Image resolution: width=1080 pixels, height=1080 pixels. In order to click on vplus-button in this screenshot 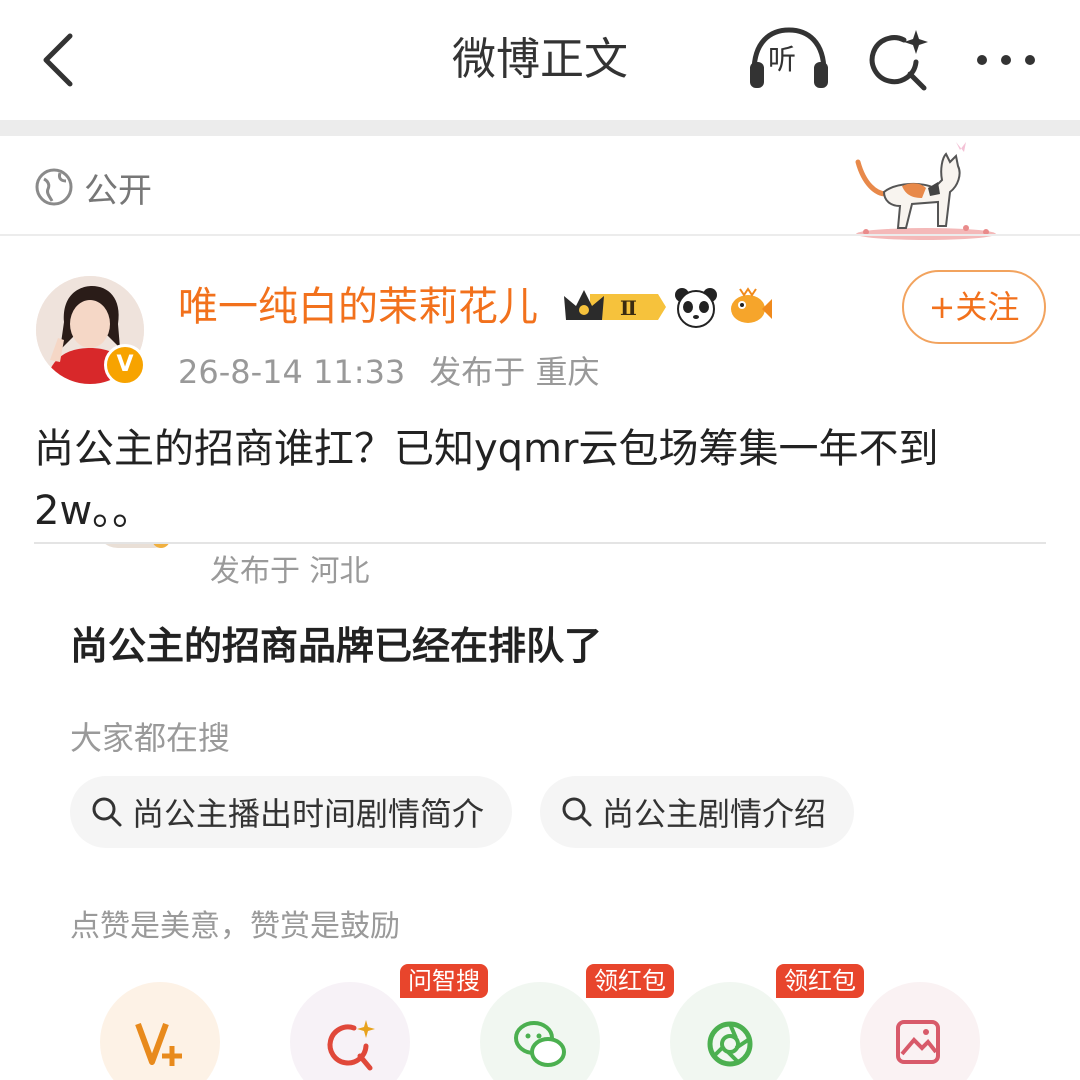, I will do `click(160, 1031)`.